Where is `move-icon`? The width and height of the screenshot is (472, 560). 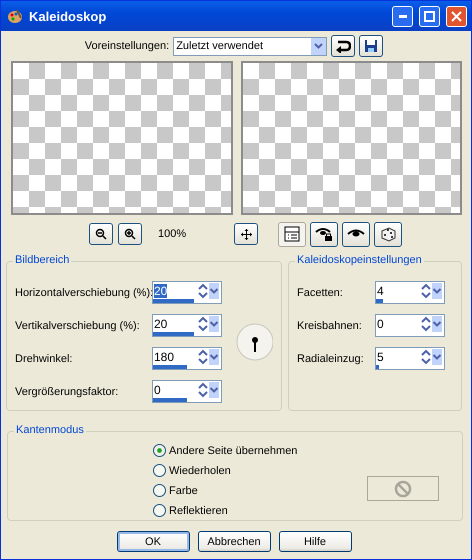
move-icon is located at coordinates (246, 234).